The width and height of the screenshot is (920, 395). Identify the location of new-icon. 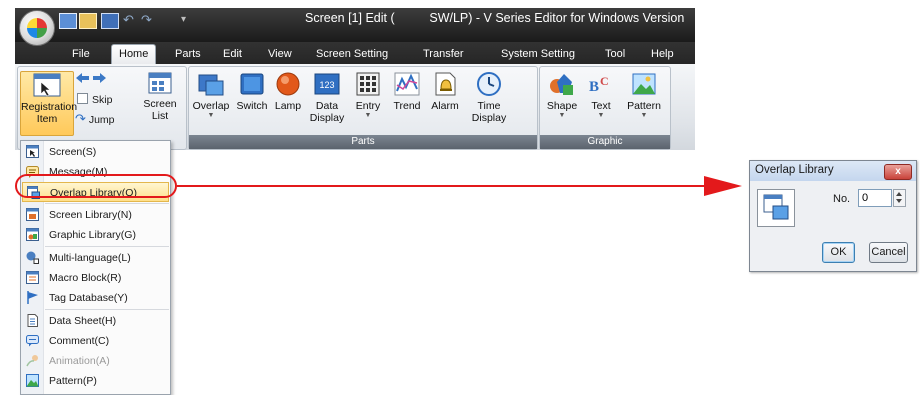
(68, 21).